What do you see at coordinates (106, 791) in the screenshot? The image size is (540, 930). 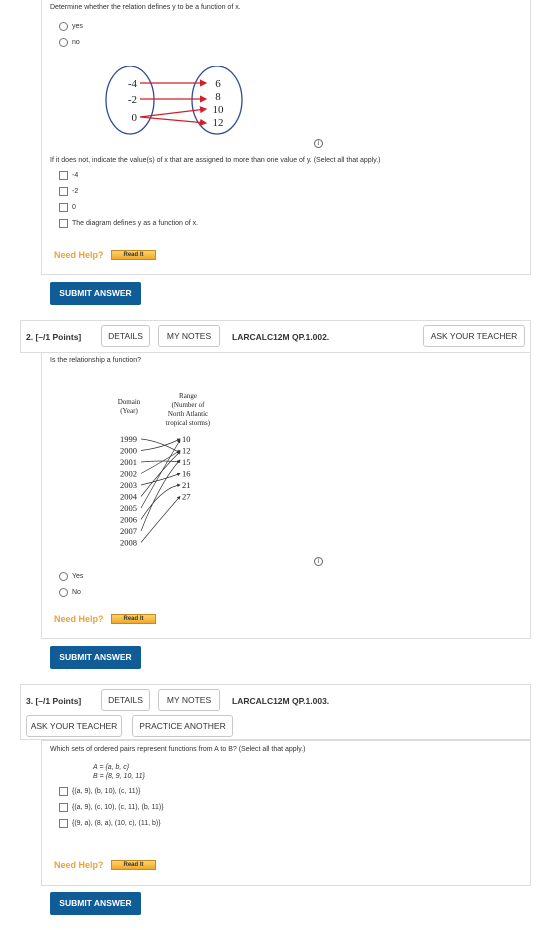 I see `q3-checkbox-option-1-label: {(a, 9), (b, 10), (c, 11)}` at bounding box center [106, 791].